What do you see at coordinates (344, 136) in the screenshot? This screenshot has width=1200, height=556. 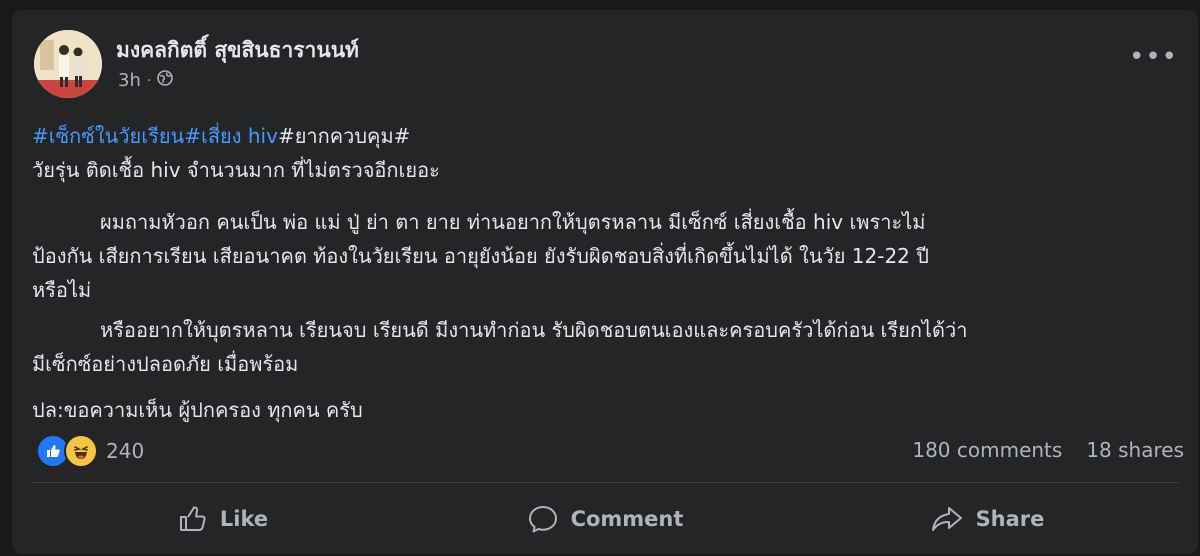 I see `hashtag-link: #ยากควบคุม#` at bounding box center [344, 136].